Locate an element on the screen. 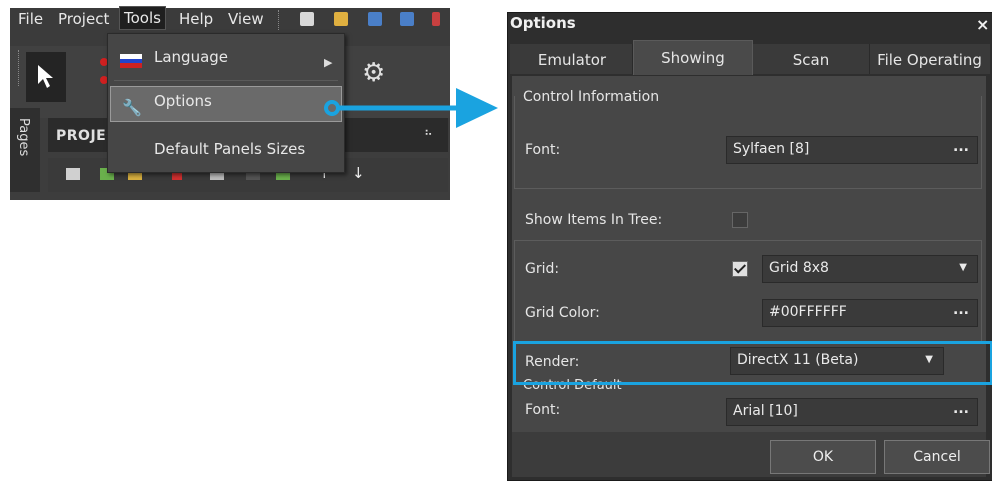  close-file-icon is located at coordinates (436, 19).